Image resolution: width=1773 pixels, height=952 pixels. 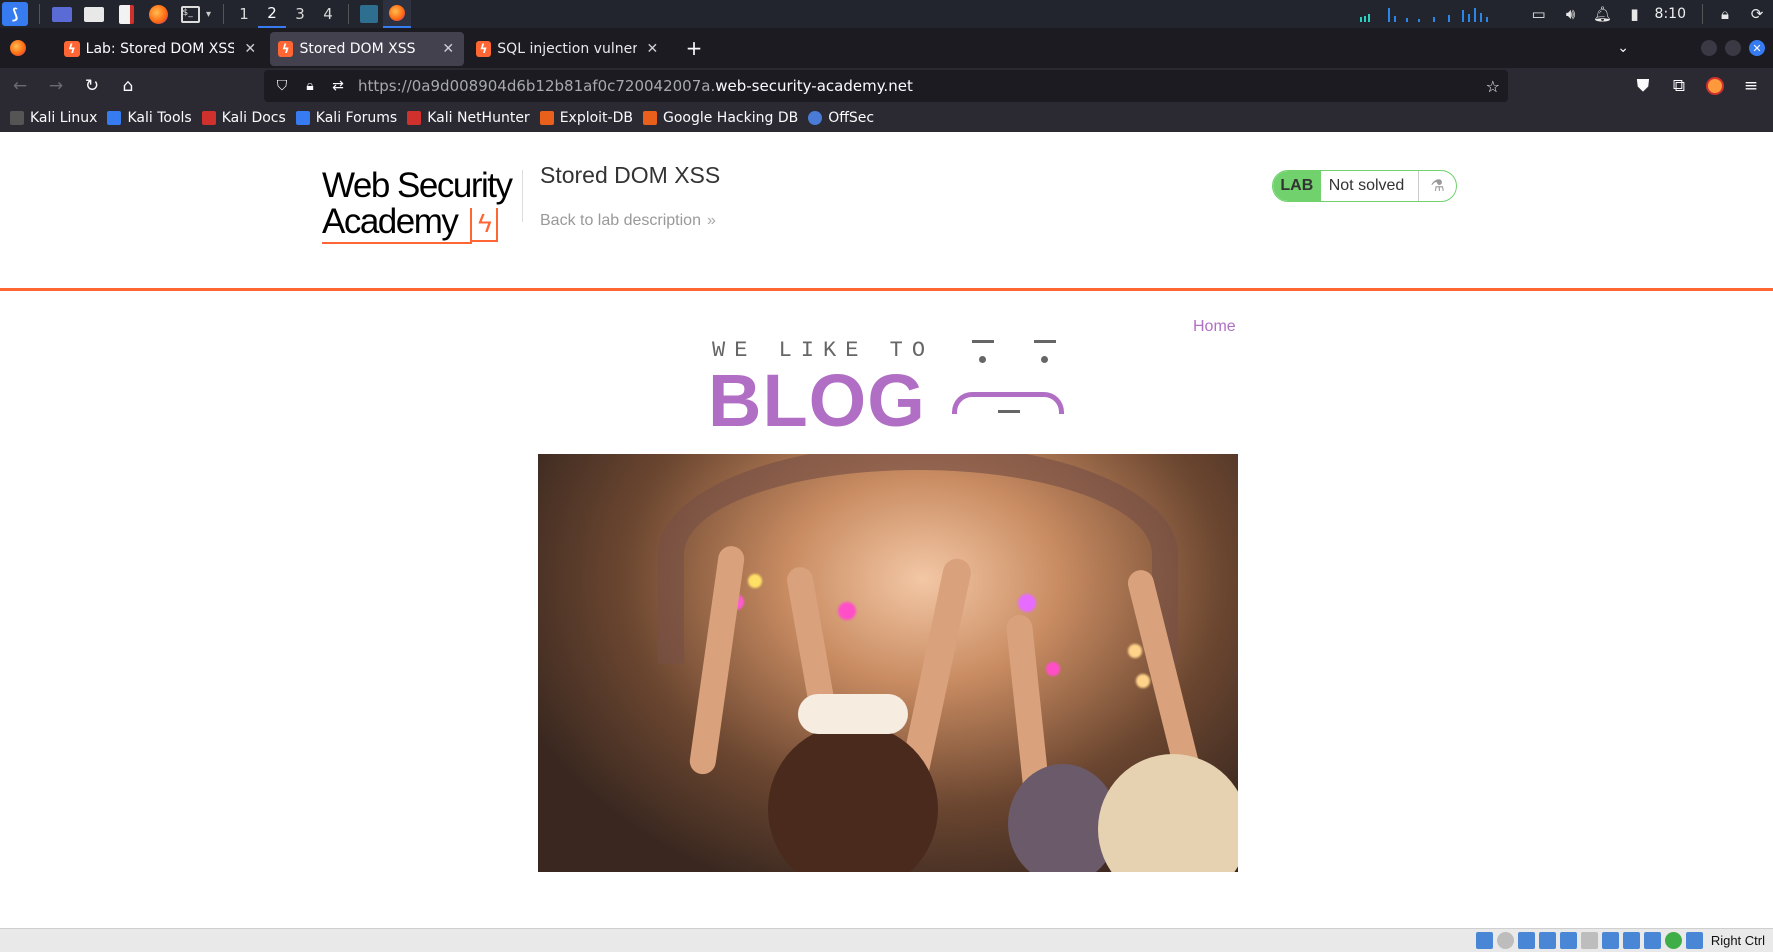 I want to click on close-window-icon: ✕, so click(x=1757, y=48).